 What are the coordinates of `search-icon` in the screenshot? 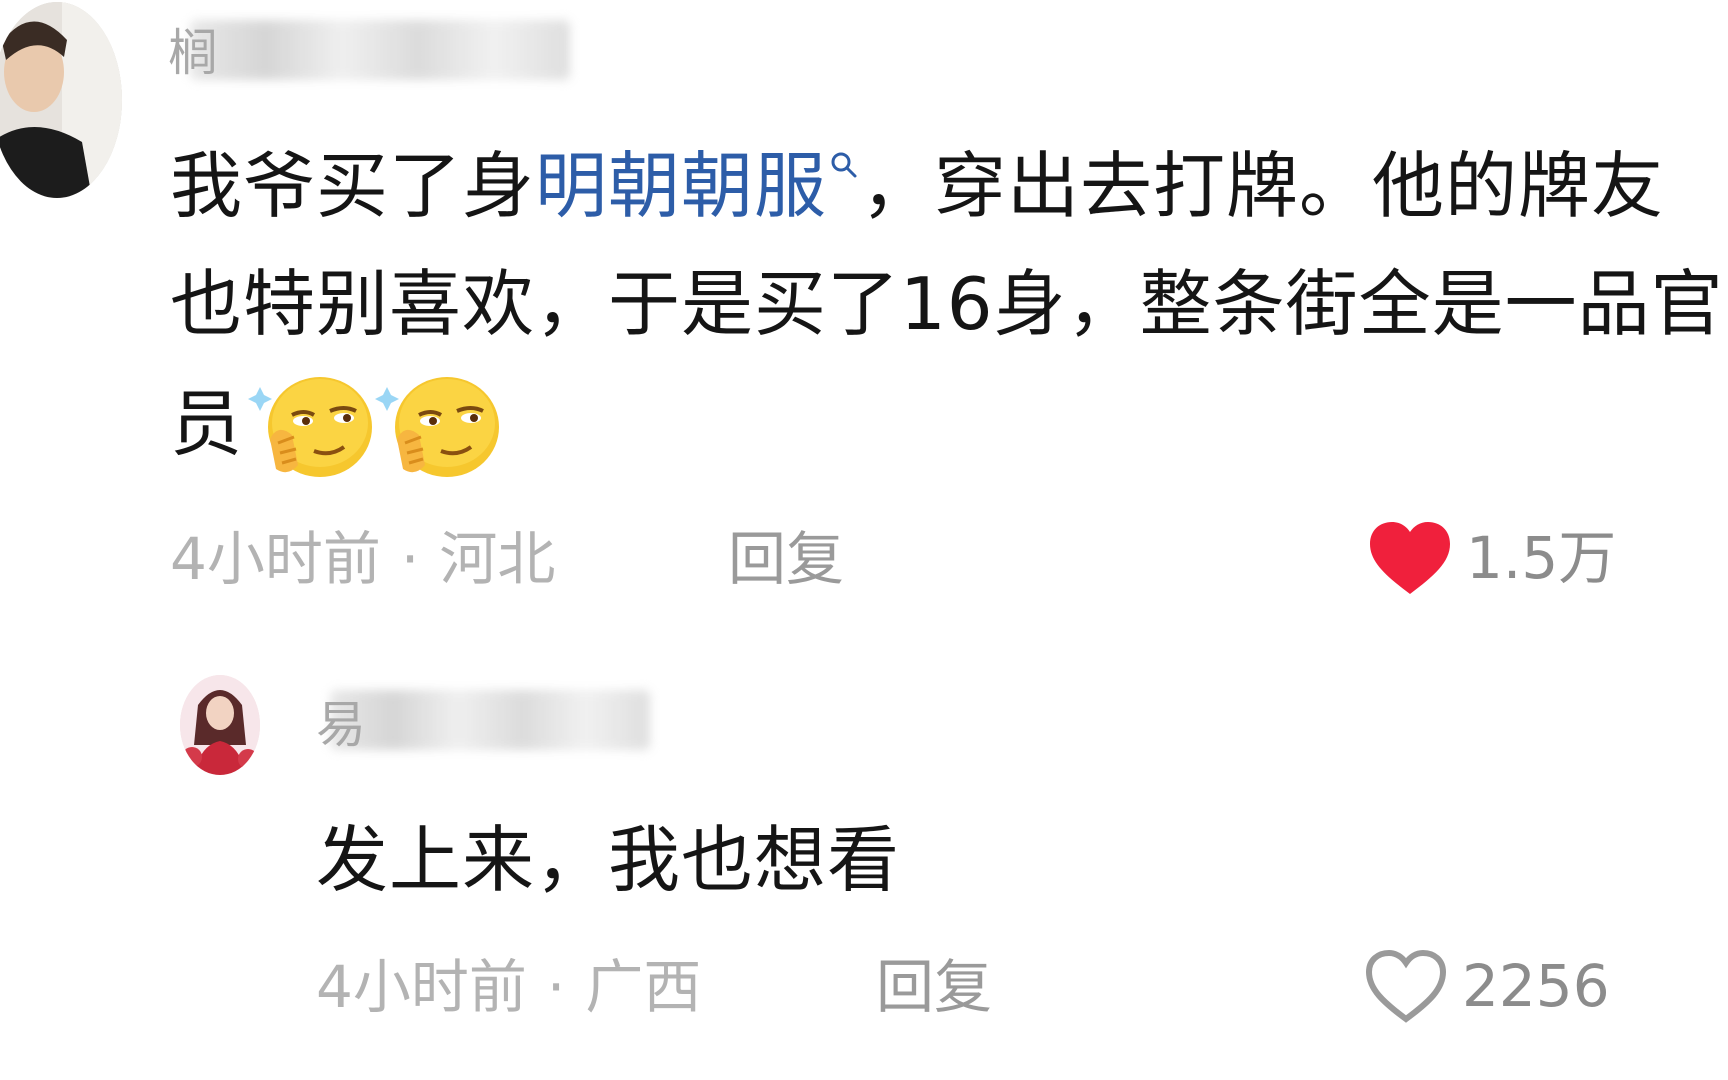 It's located at (844, 180).